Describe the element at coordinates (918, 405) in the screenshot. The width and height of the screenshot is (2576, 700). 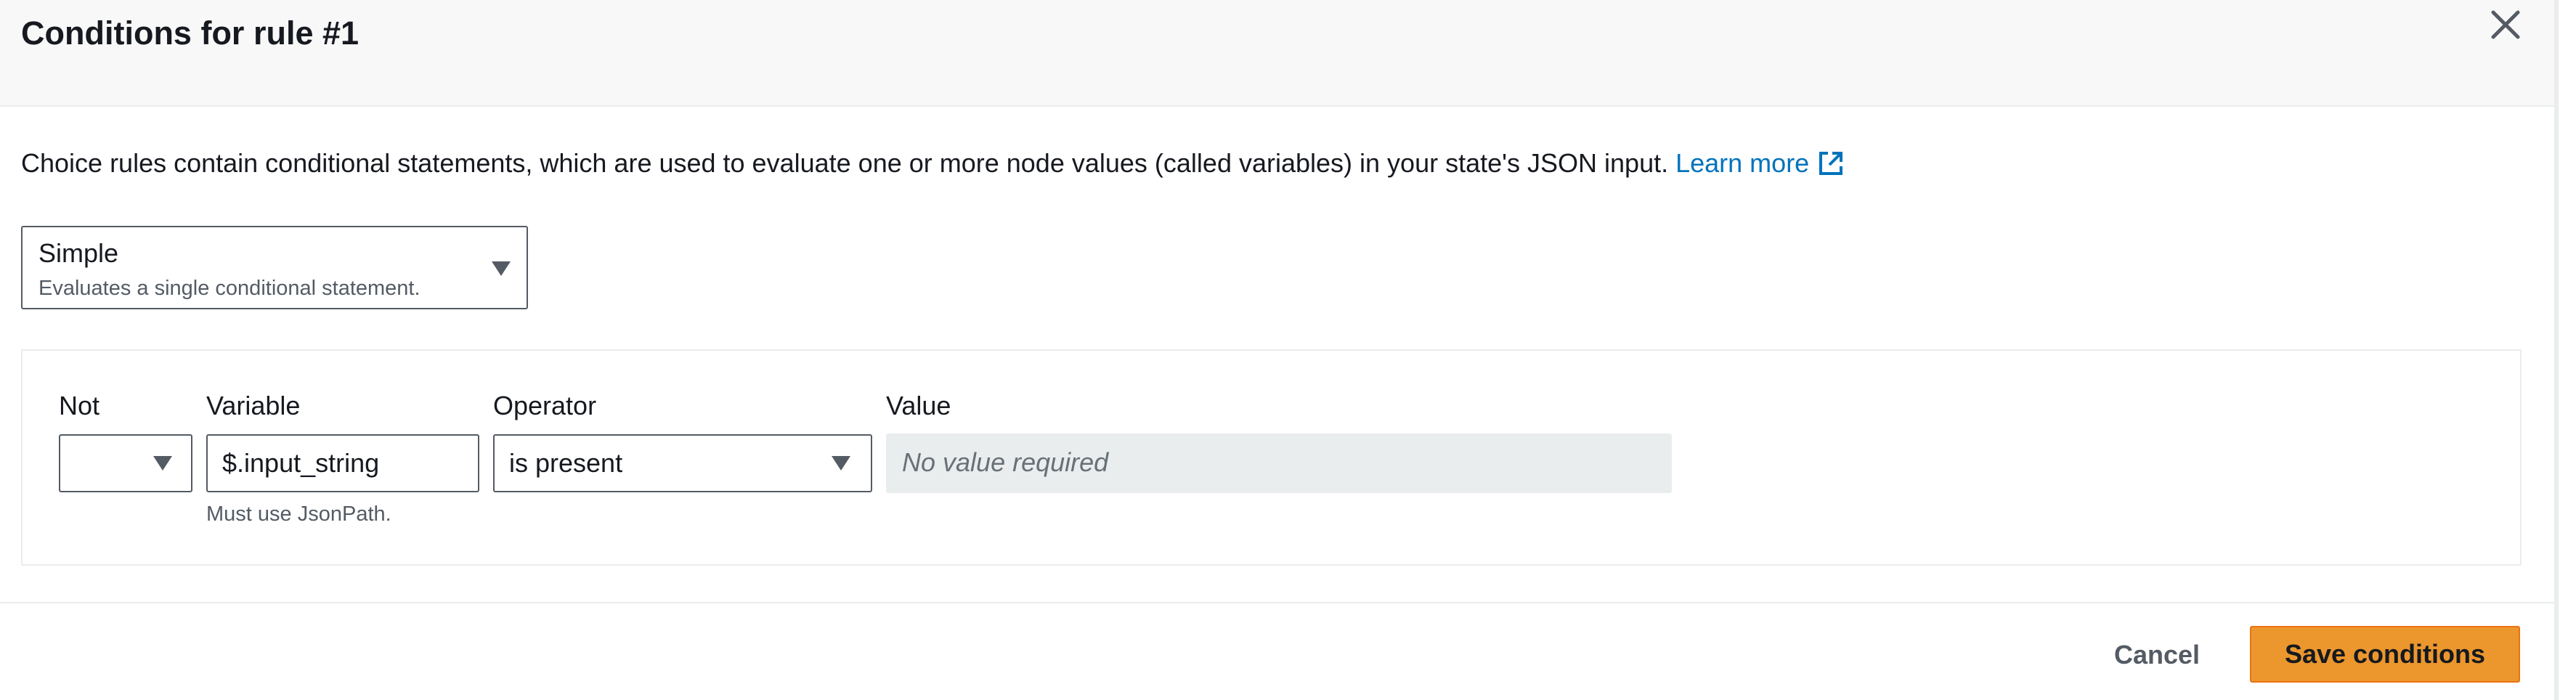
I see `value-label: Value` at that location.